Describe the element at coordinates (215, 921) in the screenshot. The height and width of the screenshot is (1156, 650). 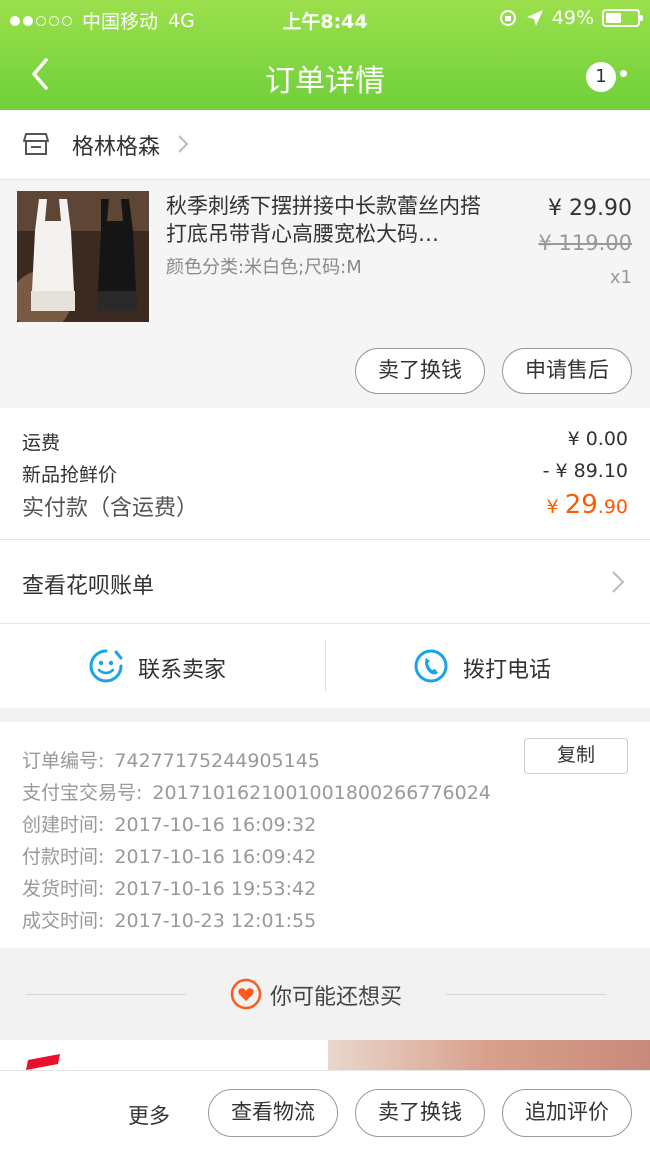
I see `completed-time: 2017-10-23 12:01:55` at that location.